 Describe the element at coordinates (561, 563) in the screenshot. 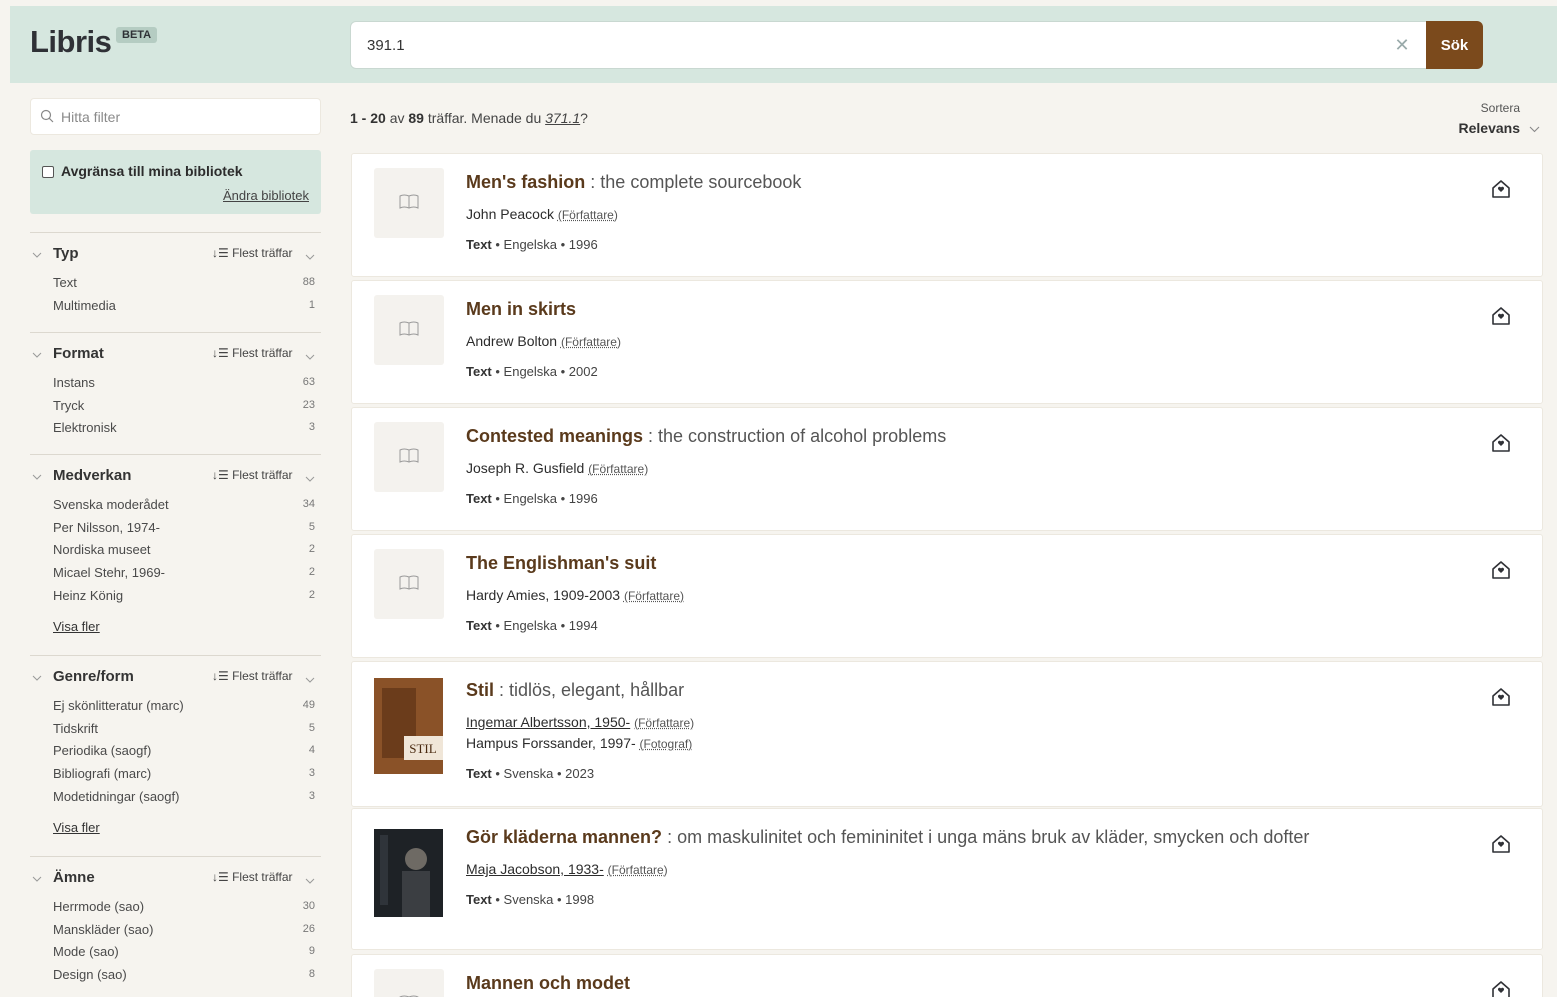

I see `result-title: The Englishman's suit` at that location.